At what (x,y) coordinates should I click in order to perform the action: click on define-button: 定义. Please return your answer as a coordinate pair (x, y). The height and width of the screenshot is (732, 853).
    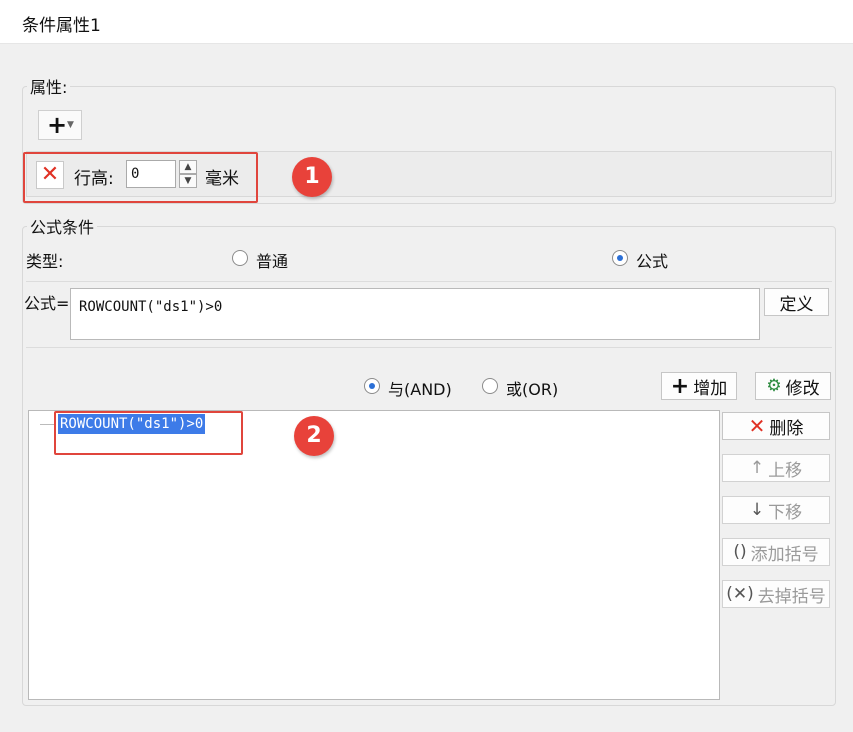
    Looking at the image, I should click on (796, 302).